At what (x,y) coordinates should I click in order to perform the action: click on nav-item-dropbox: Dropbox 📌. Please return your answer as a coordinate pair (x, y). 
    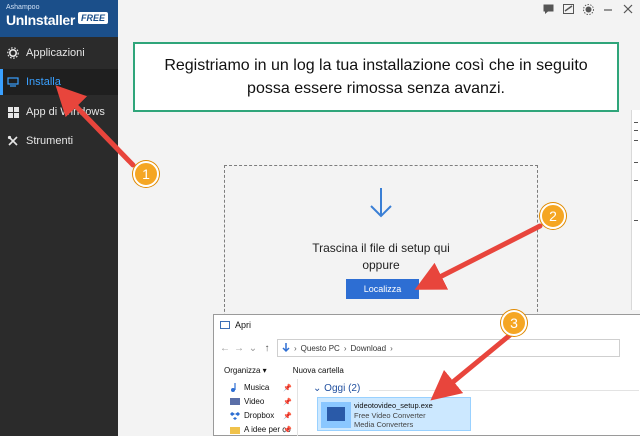
    Looking at the image, I should click on (263, 415).